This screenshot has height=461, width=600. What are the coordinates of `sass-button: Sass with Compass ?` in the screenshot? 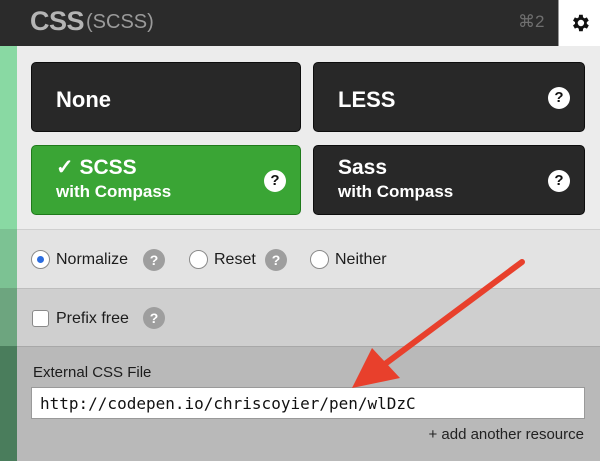 It's located at (449, 180).